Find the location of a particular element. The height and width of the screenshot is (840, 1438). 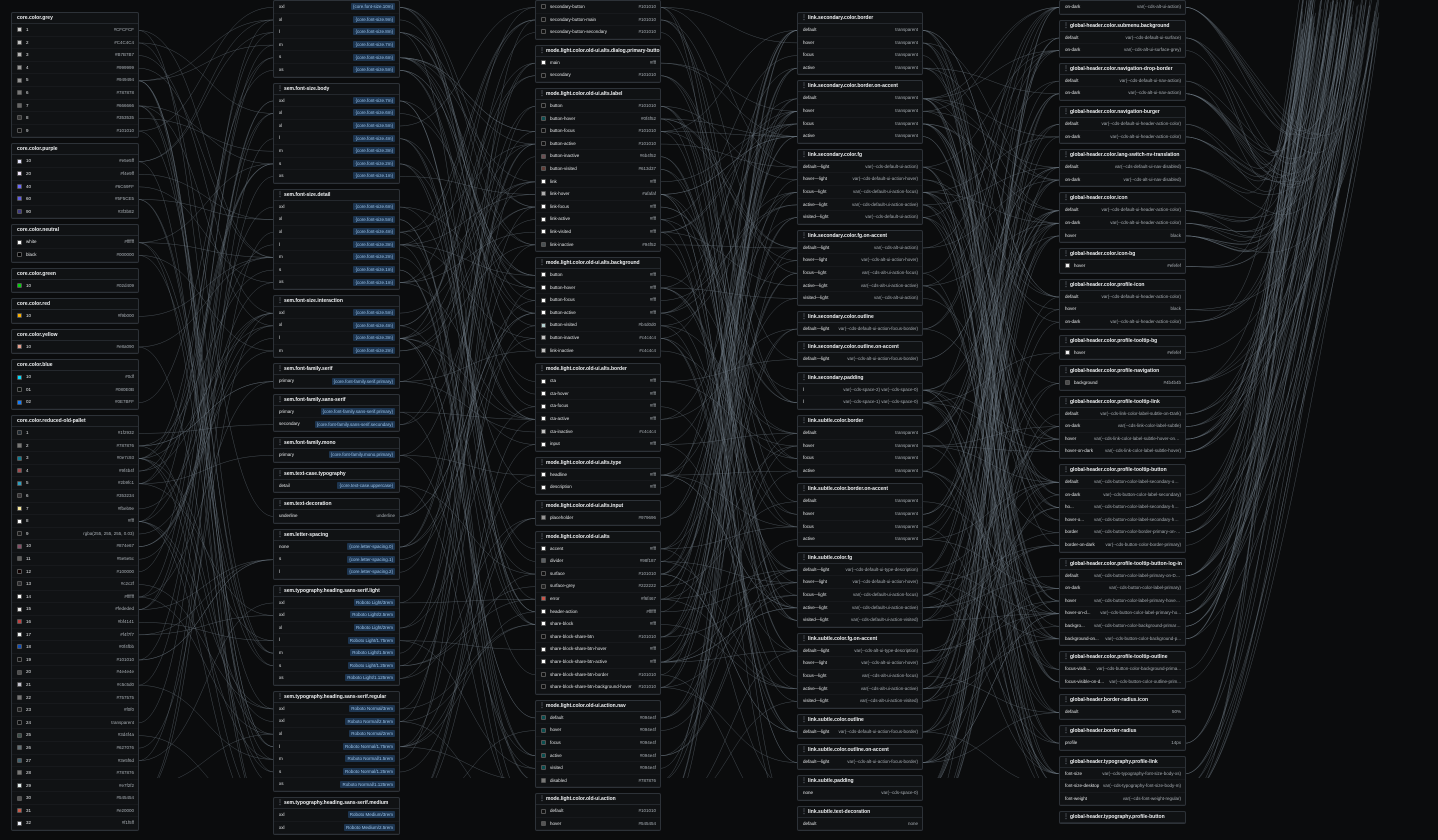

token-row: 20 #4e4e4e is located at coordinates (75, 672).